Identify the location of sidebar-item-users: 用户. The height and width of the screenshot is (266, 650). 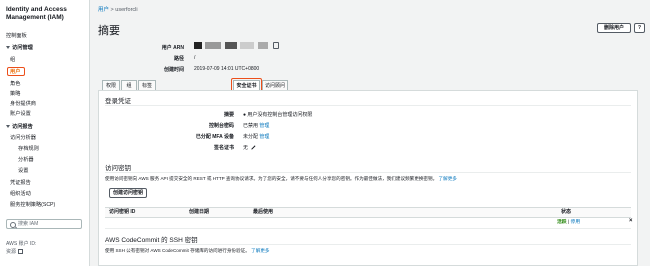
(15, 71).